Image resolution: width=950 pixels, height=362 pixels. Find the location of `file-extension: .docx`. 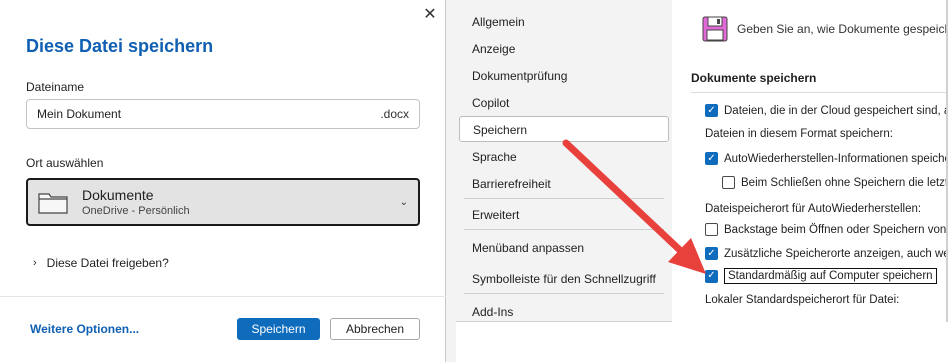

file-extension: .docx is located at coordinates (394, 114).